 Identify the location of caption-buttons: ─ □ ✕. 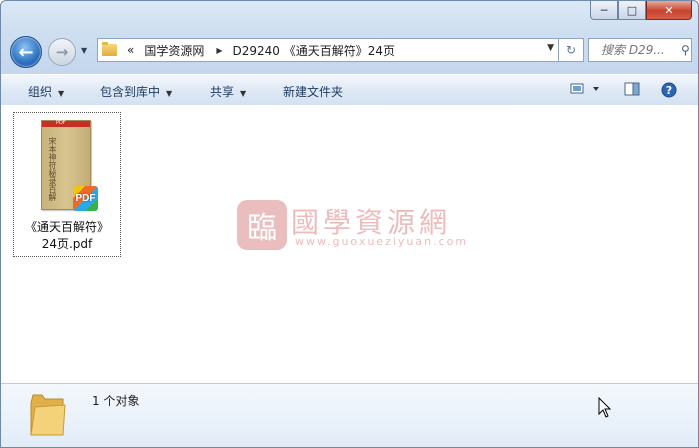
(641, 10).